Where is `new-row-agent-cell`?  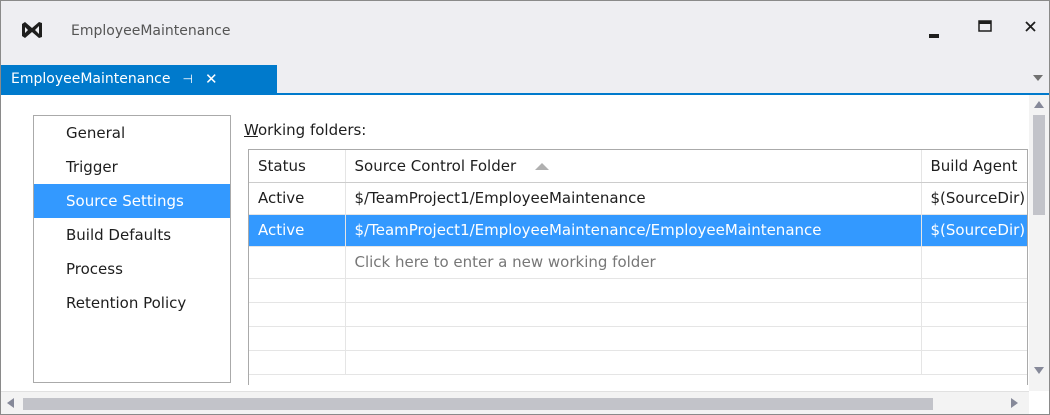 new-row-agent-cell is located at coordinates (974, 262).